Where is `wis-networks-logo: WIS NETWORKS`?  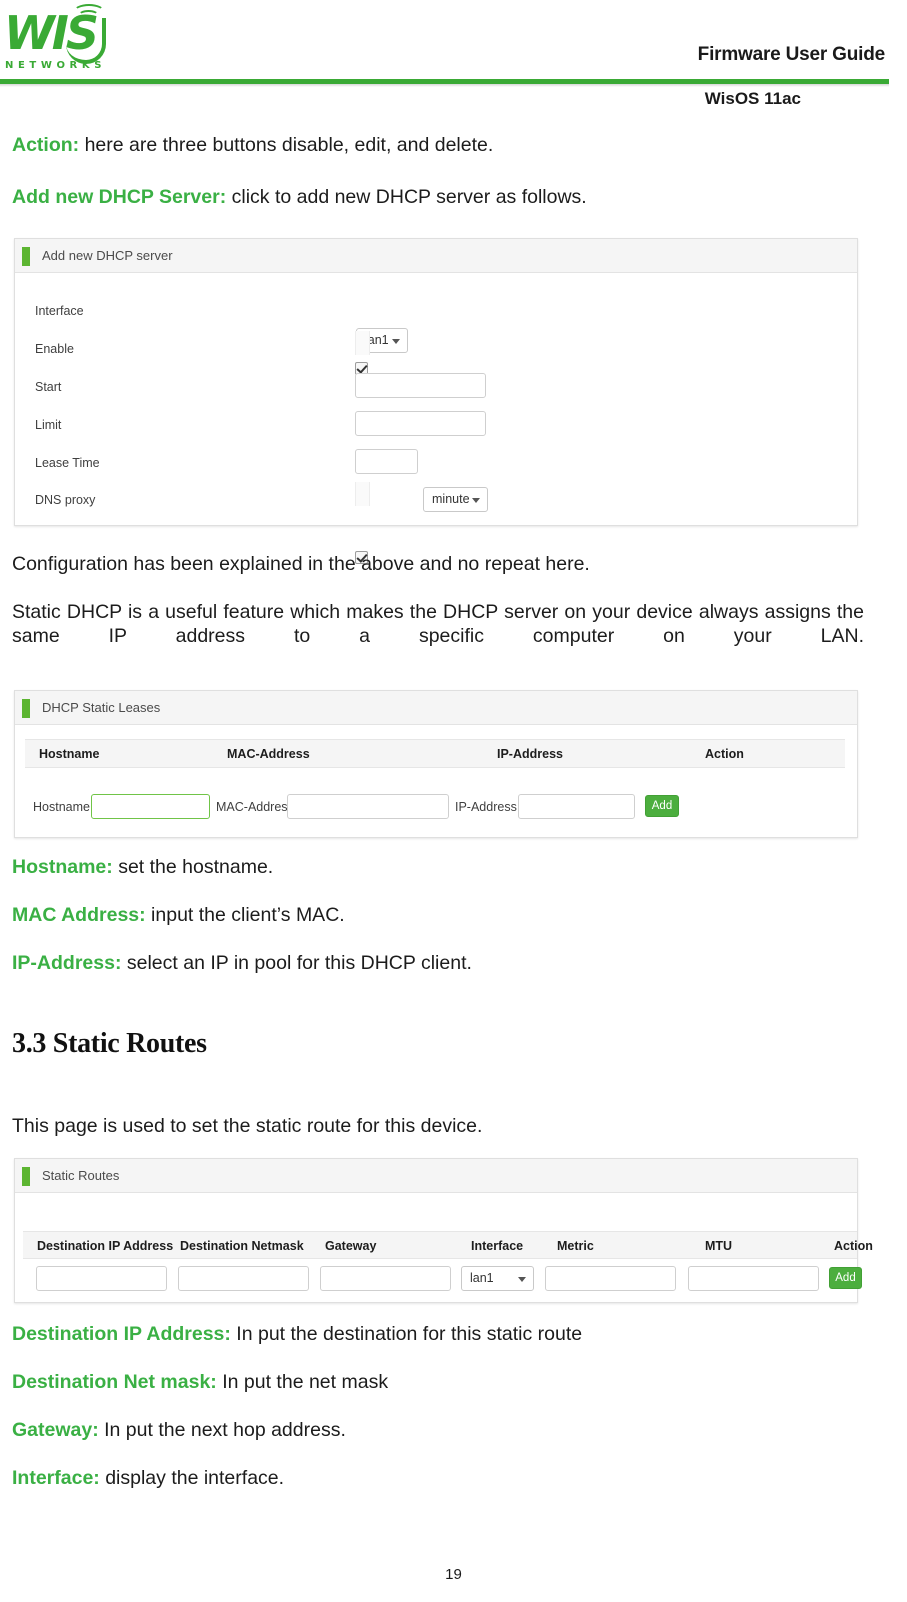
wis-networks-logo: WIS NETWORKS is located at coordinates (58, 41).